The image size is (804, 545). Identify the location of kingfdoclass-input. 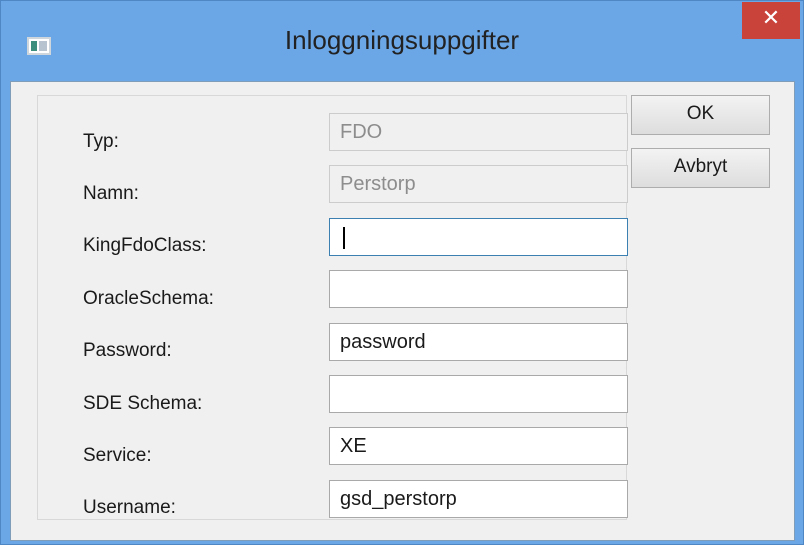
(478, 237).